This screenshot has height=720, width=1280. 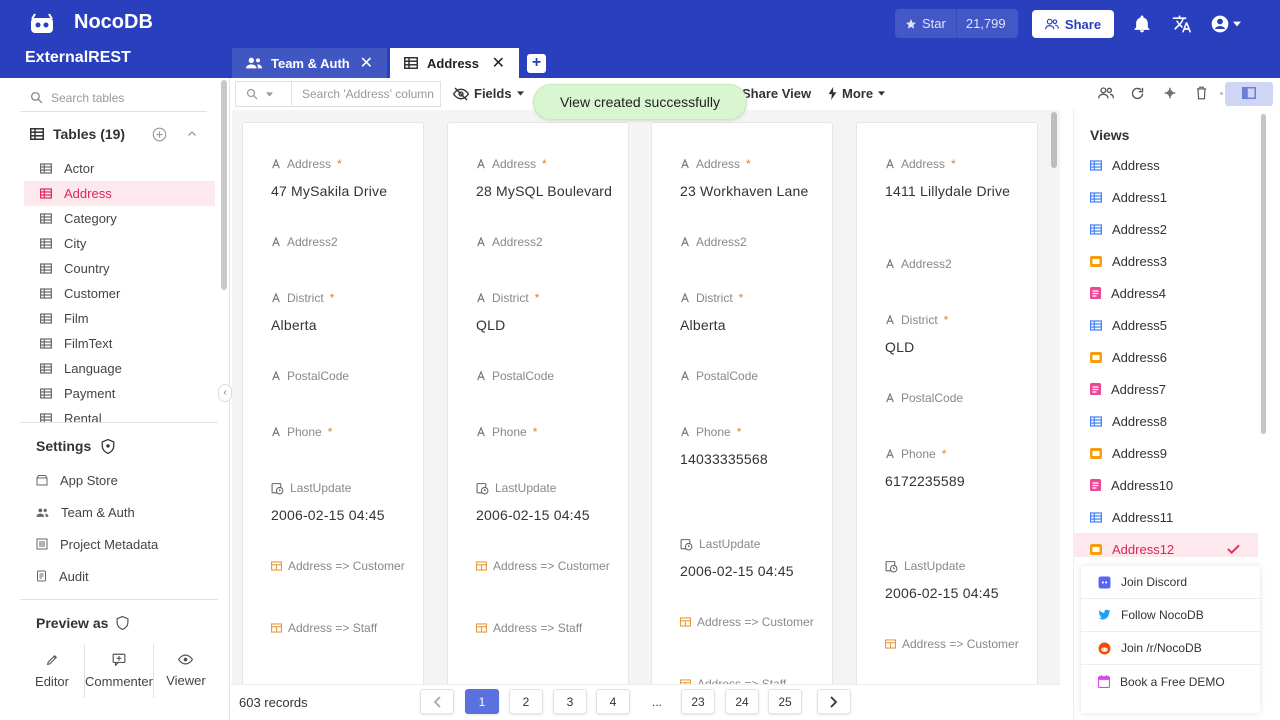 What do you see at coordinates (1166, 197) in the screenshot?
I see `view-item: Address1` at bounding box center [1166, 197].